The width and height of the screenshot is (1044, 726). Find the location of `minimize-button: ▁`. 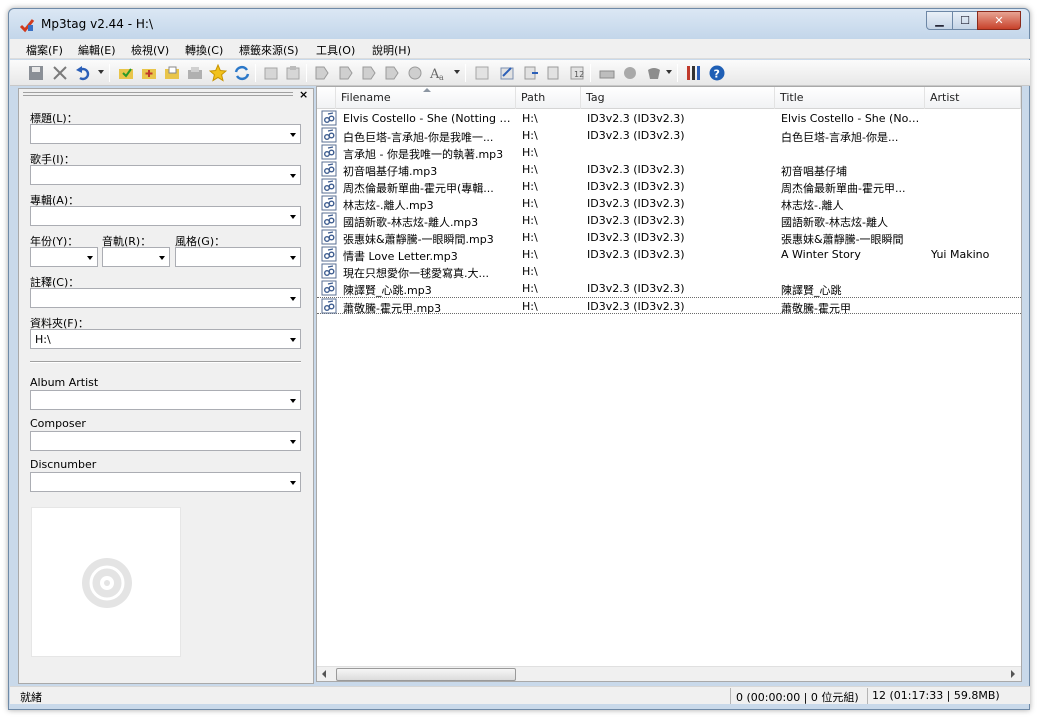

minimize-button: ▁ is located at coordinates (939, 20).